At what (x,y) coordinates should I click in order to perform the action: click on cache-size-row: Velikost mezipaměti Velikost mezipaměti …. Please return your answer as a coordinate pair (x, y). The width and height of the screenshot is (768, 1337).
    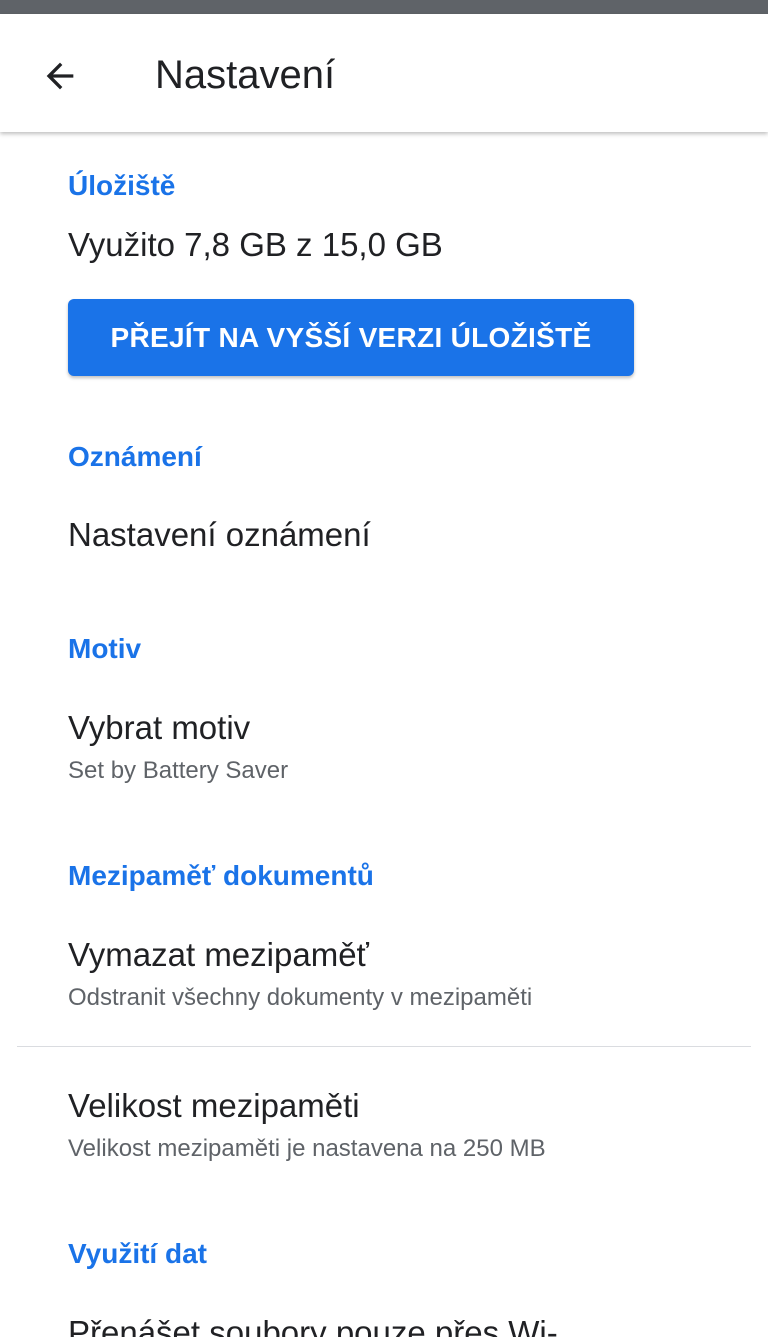
    Looking at the image, I should click on (384, 1127).